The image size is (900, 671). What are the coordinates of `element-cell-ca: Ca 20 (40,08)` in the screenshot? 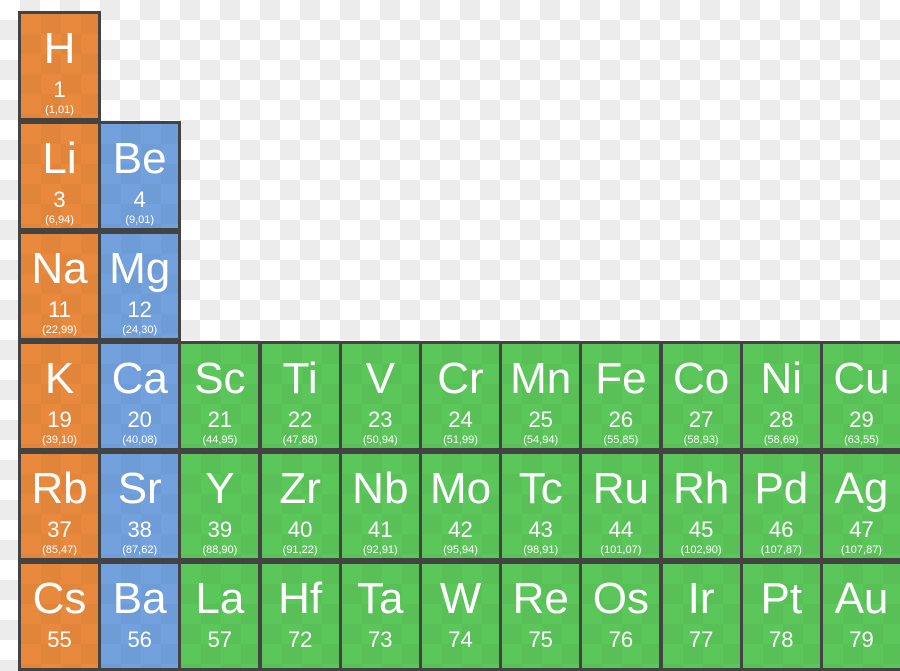 It's located at (140, 396).